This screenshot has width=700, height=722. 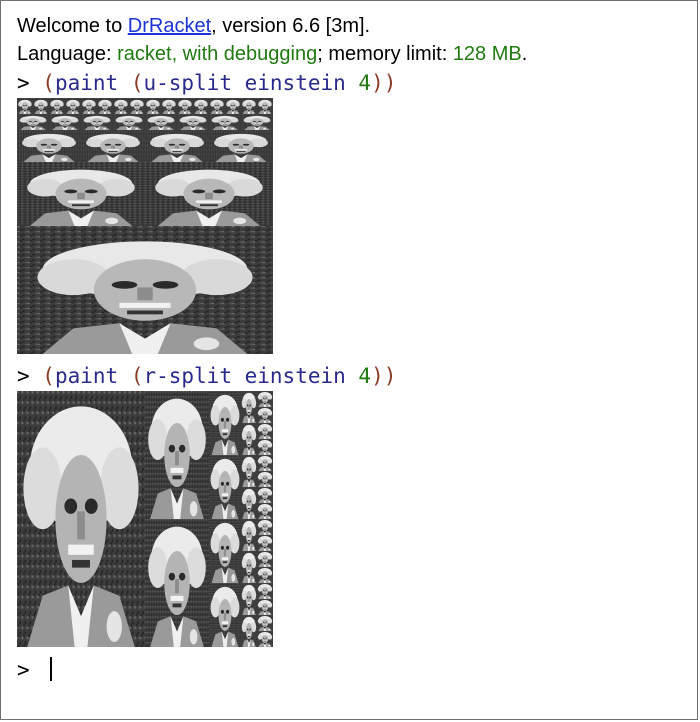 I want to click on r-split-picture, so click(x=145, y=519).